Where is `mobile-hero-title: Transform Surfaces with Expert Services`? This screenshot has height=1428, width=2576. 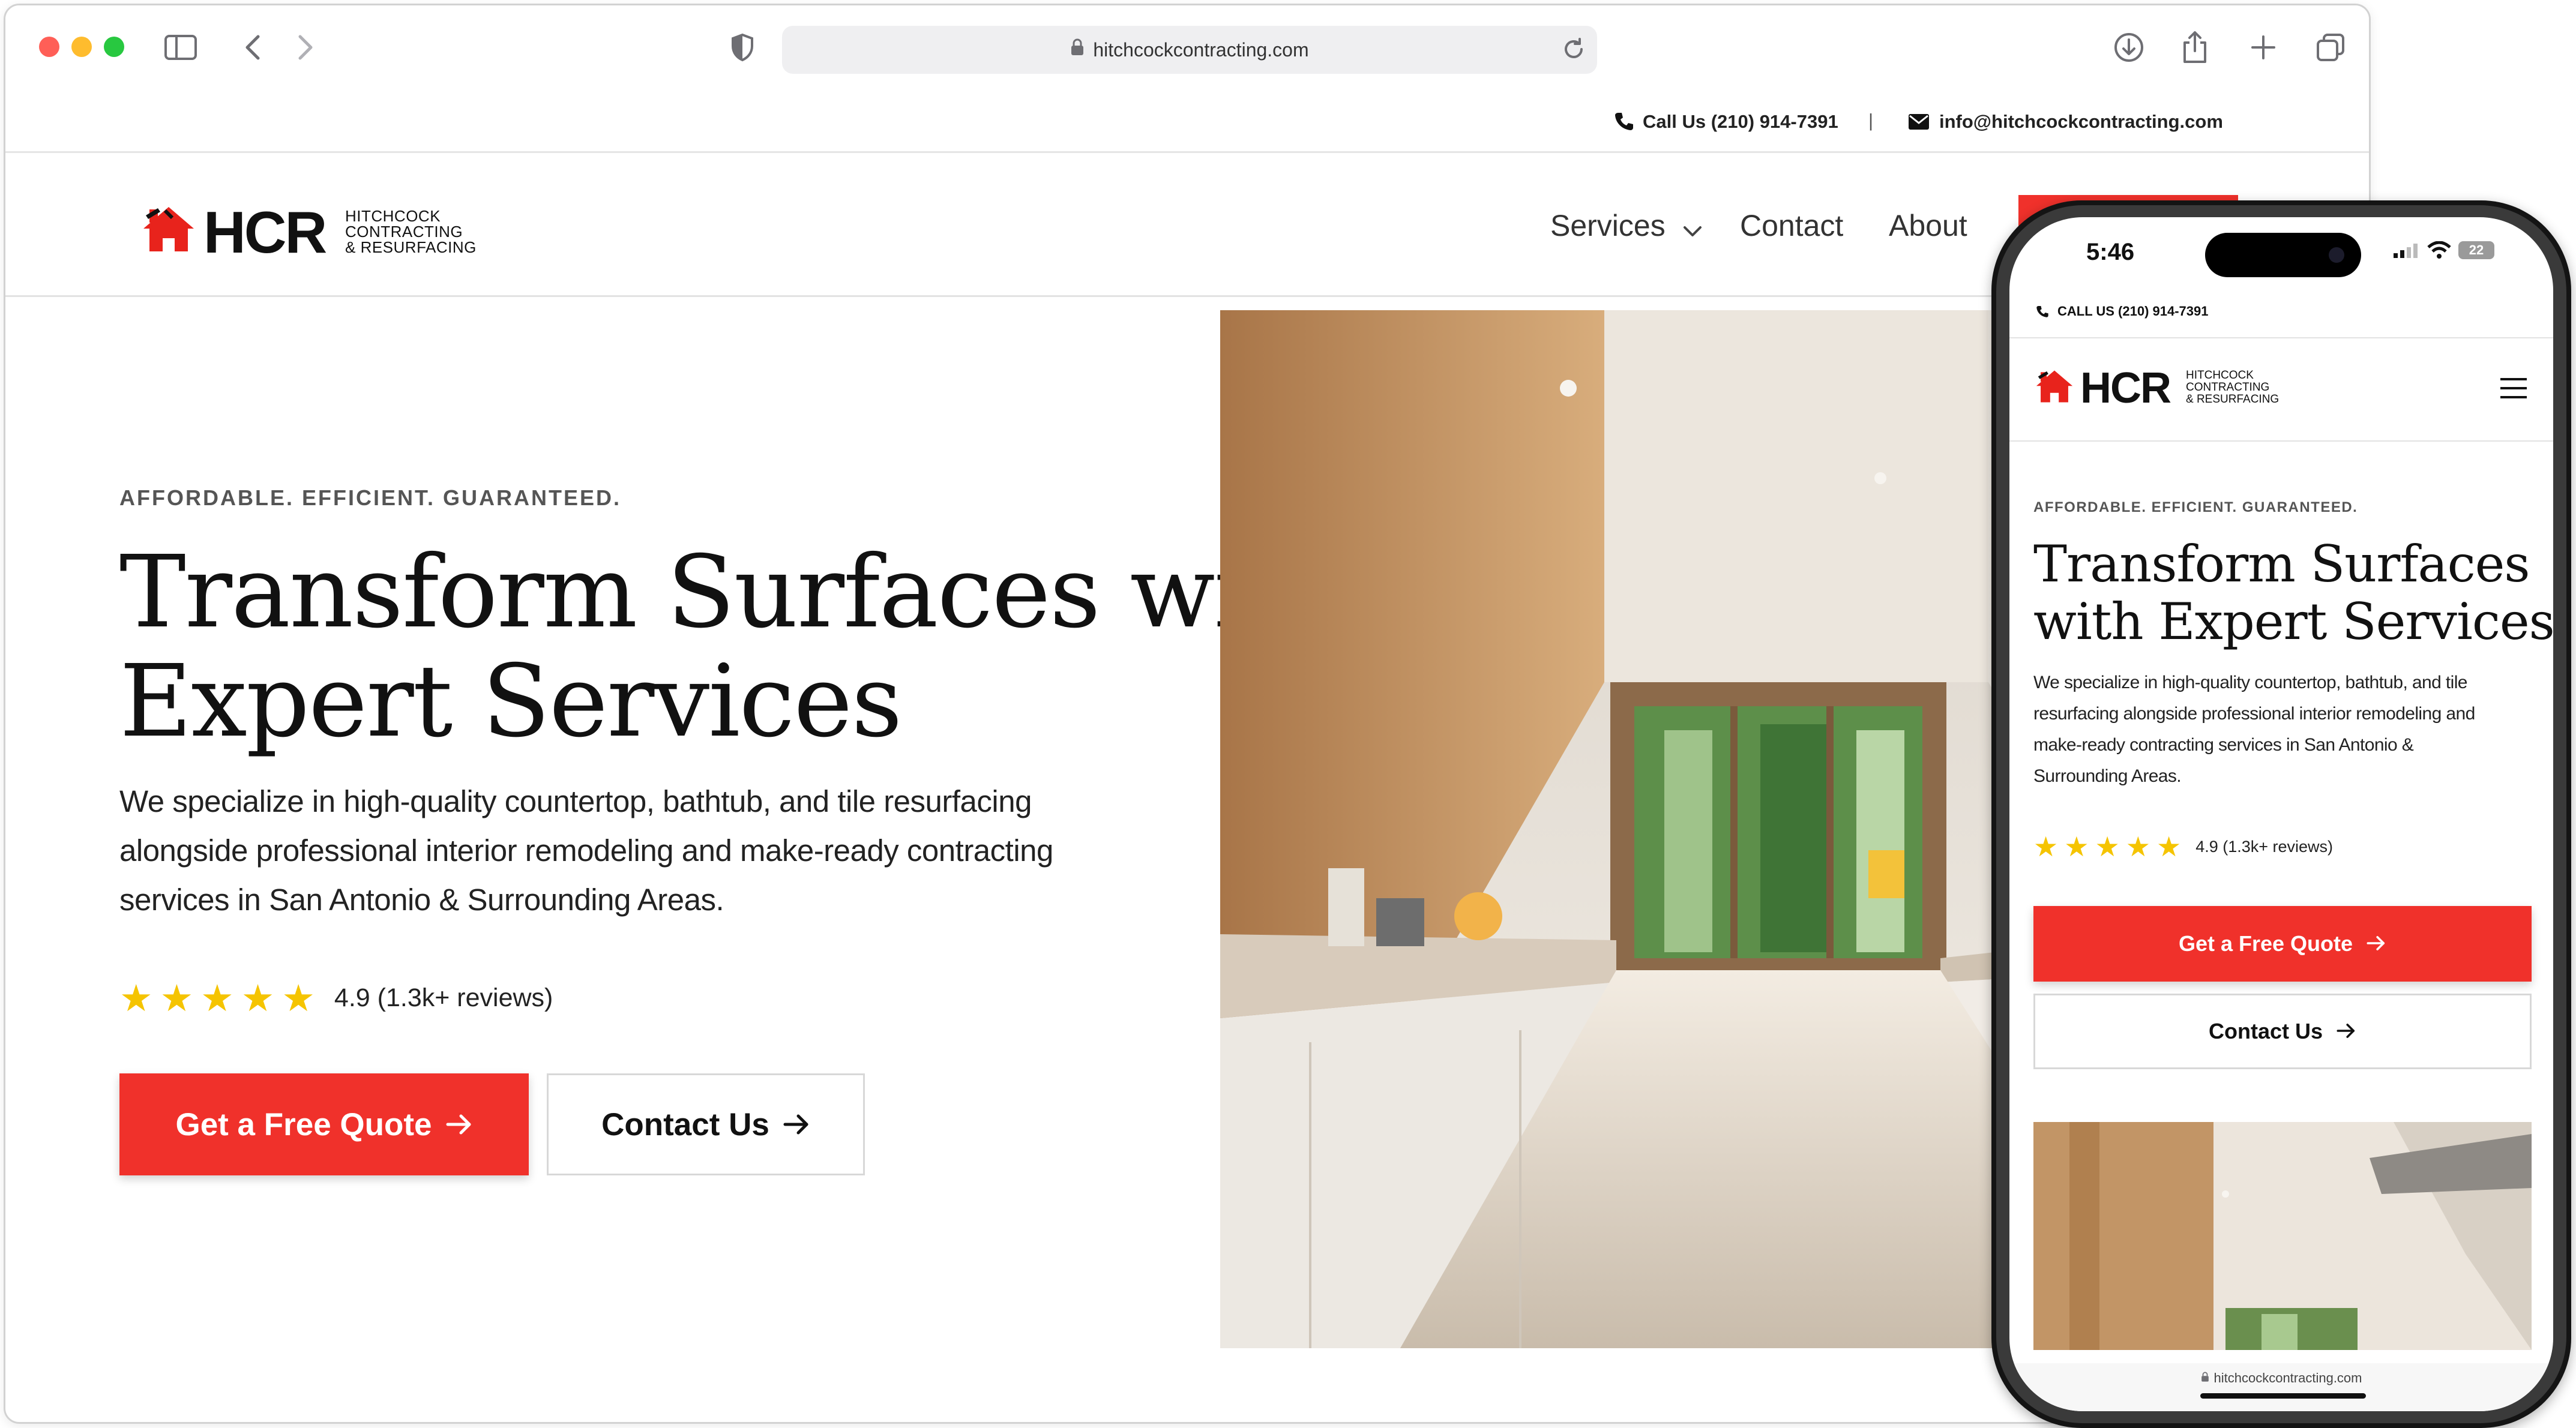 mobile-hero-title: Transform Surfaces with Expert Services is located at coordinates (2293, 592).